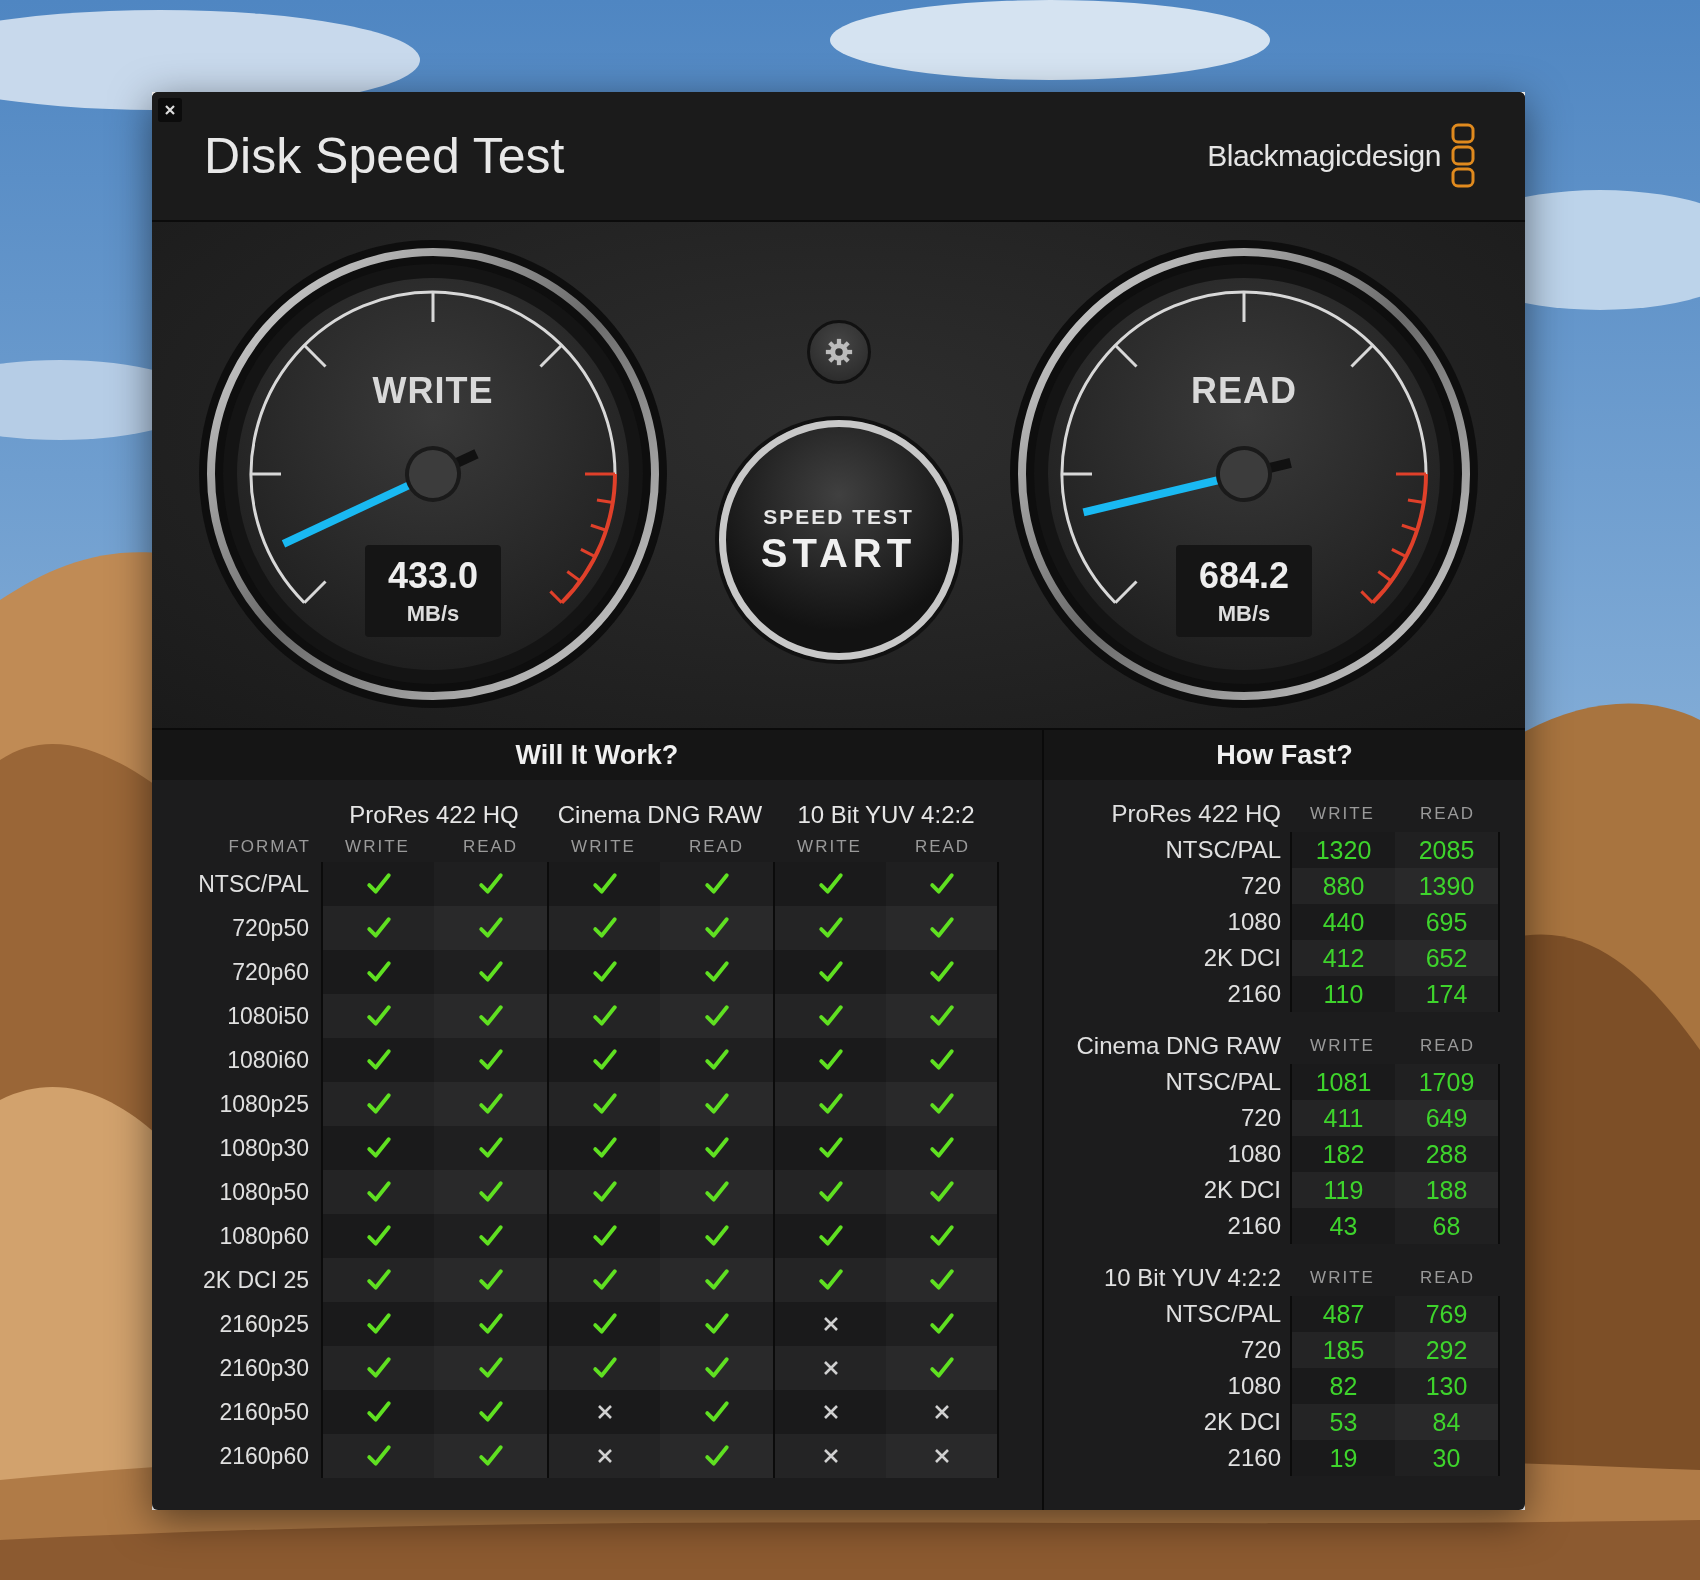  Describe the element at coordinates (270, 972) in the screenshot. I see `row-label: 720p60` at that location.